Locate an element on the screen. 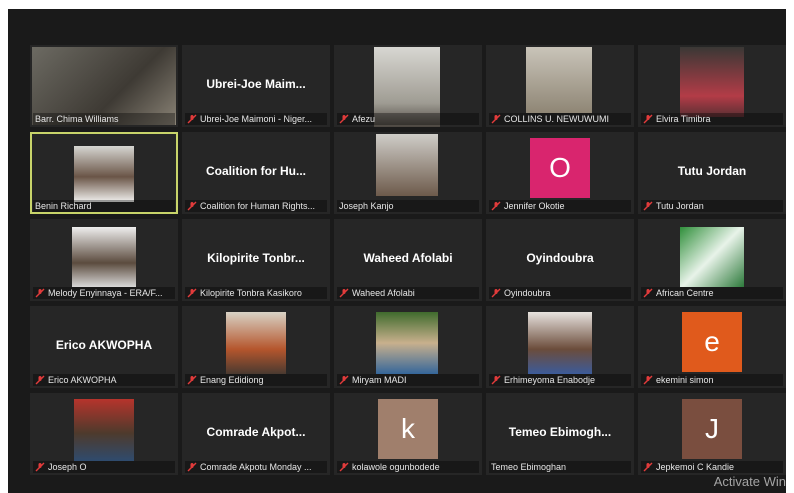  participant-name: kolawole ogunbodede is located at coordinates (396, 467).